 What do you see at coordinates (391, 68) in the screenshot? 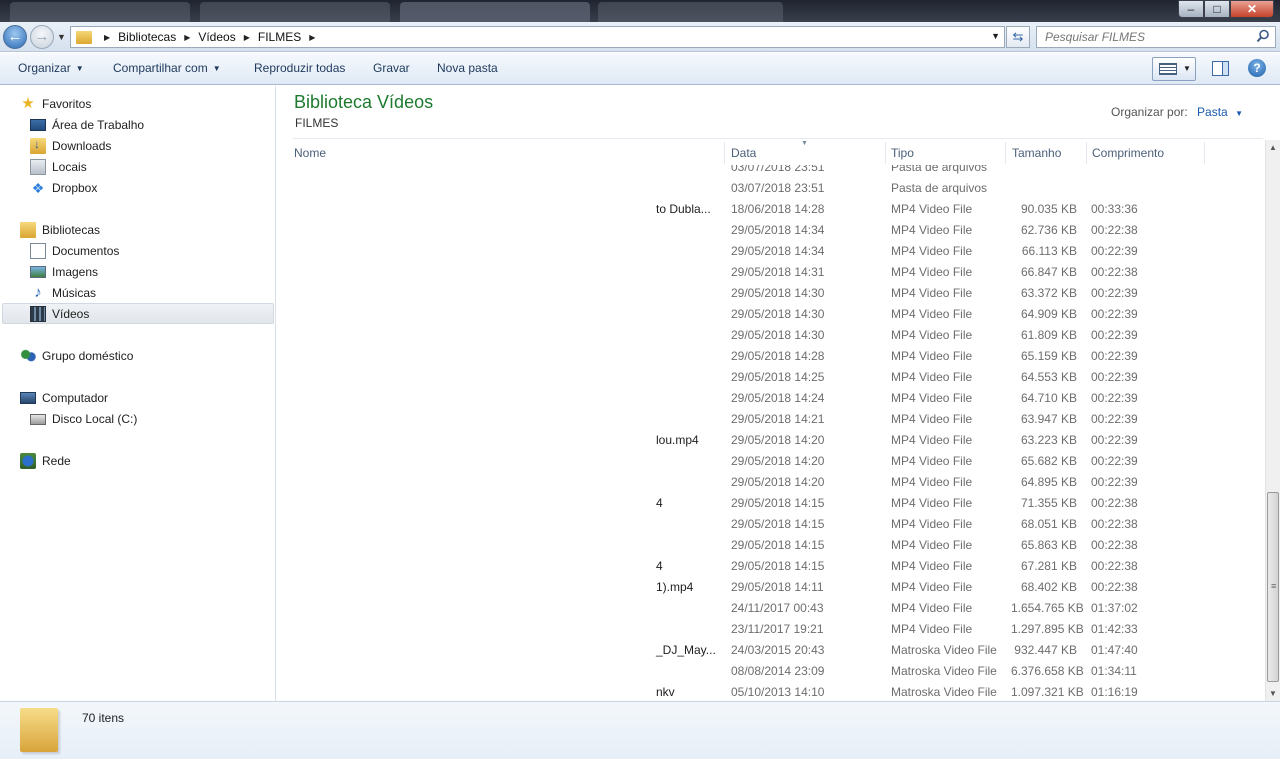
I see `burn-button: Gravar` at bounding box center [391, 68].